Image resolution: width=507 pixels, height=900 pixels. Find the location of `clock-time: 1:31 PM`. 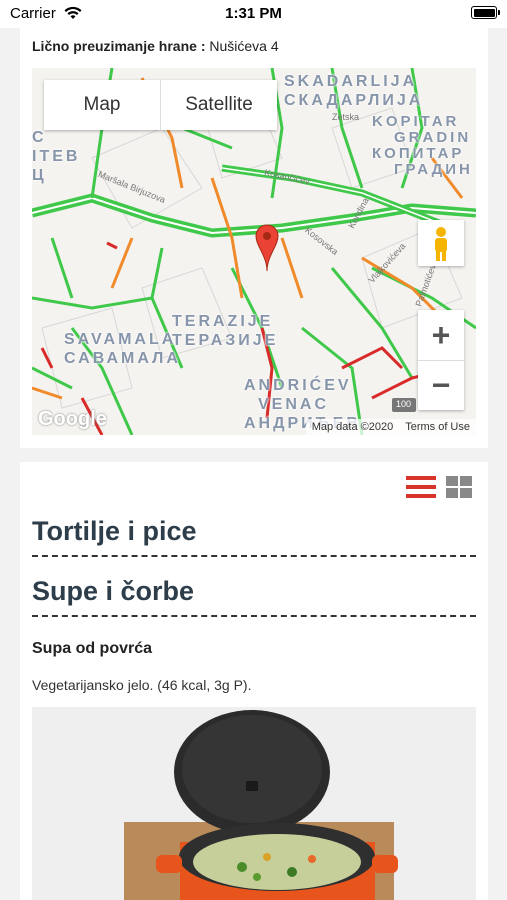

clock-time: 1:31 PM is located at coordinates (253, 13).